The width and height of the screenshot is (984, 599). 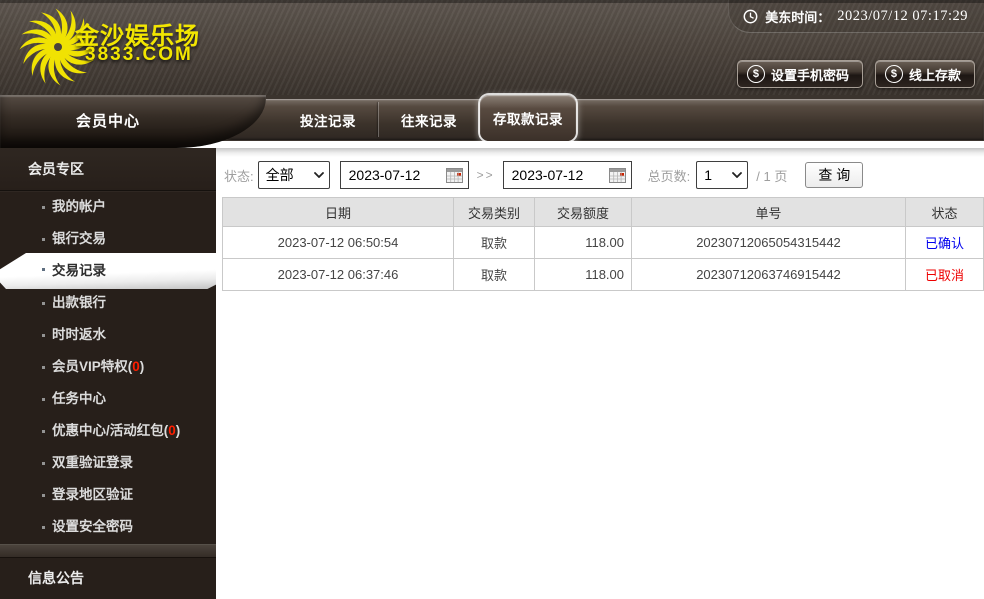 I want to click on sidebar-item-rebate: 时时返水, so click(x=108, y=335).